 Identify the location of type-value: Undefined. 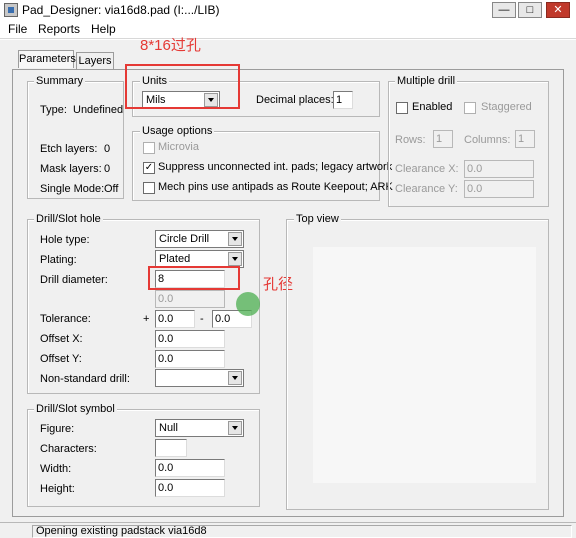
(98, 110).